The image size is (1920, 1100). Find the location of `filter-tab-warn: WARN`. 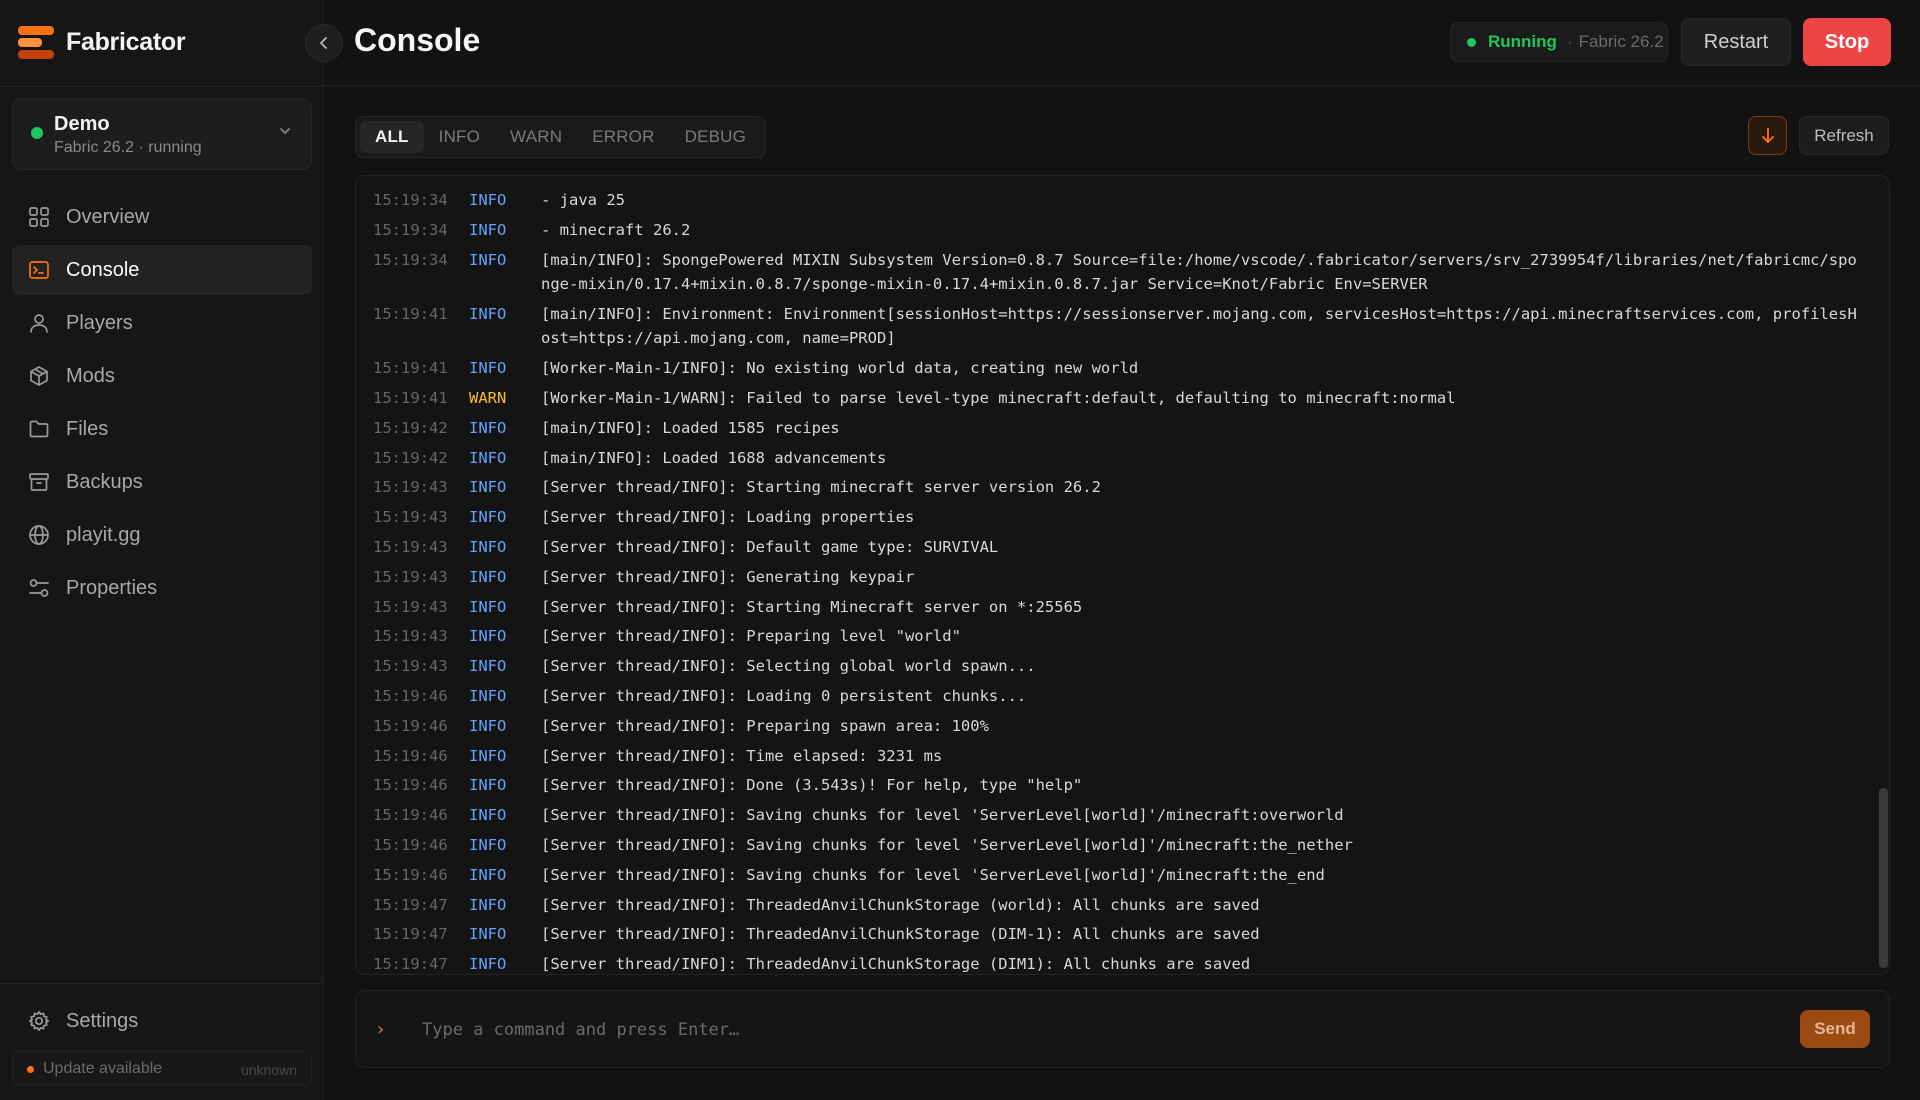

filter-tab-warn: WARN is located at coordinates (536, 137).